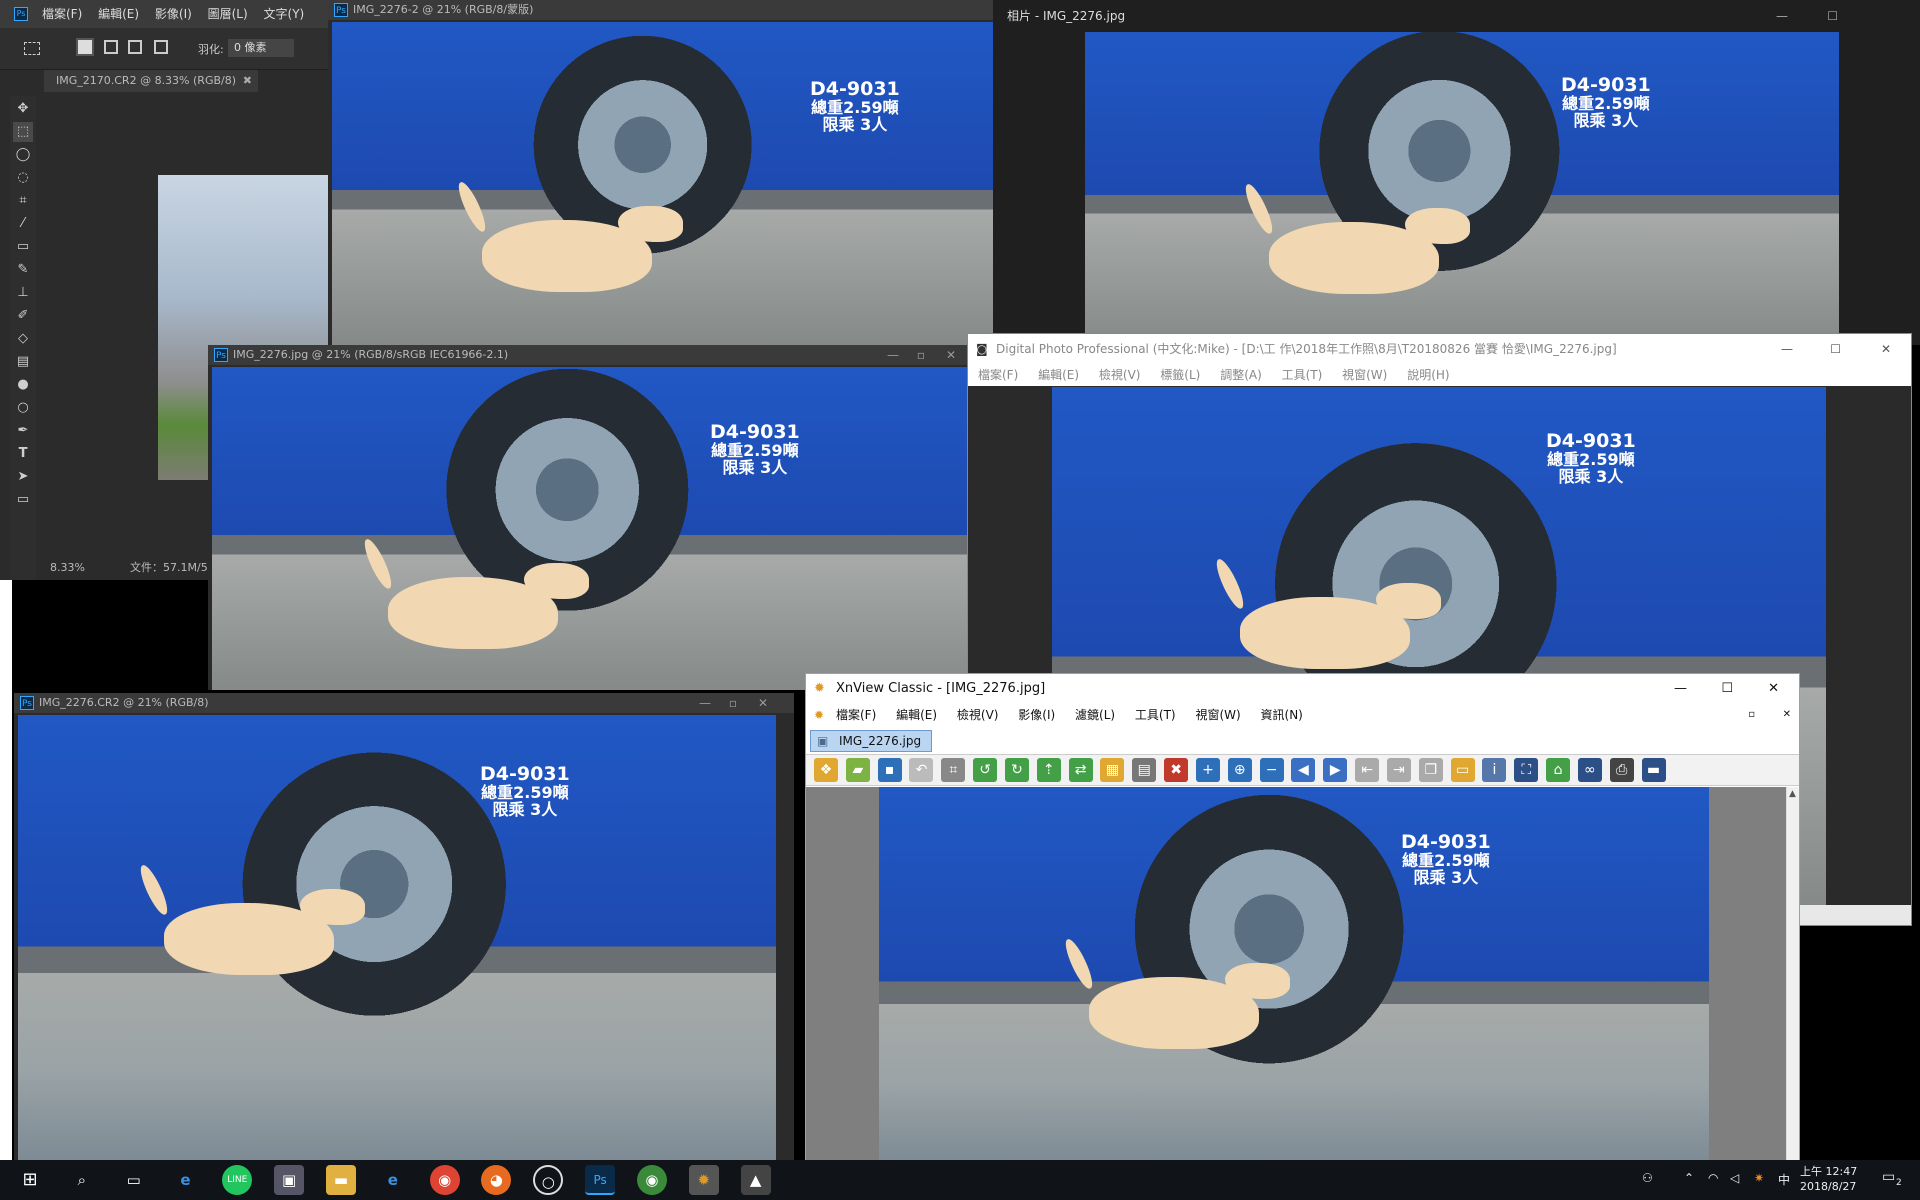 This screenshot has height=1200, width=1920. What do you see at coordinates (228, 14) in the screenshot?
I see `ps-menu-layer: 圖層(L)` at bounding box center [228, 14].